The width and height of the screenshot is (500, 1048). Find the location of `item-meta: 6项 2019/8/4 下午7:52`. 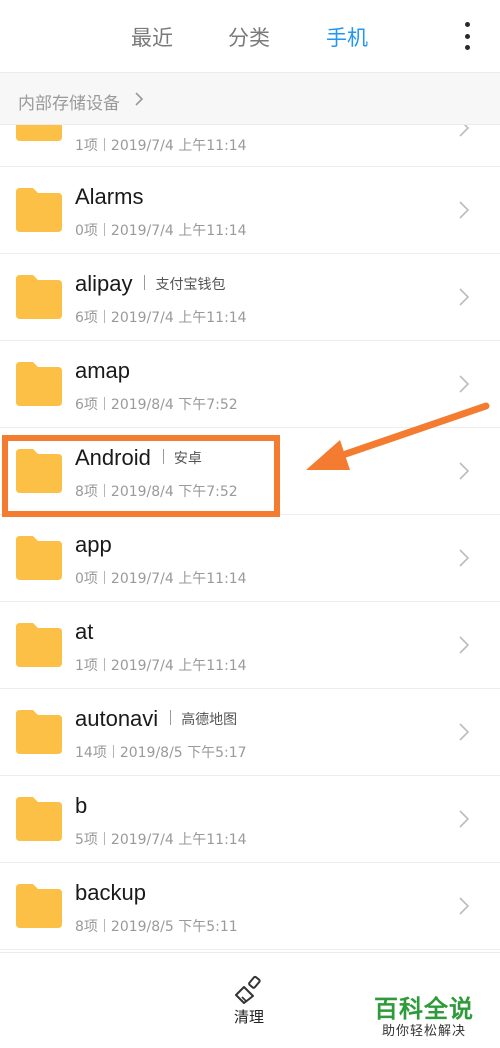

item-meta: 6项 2019/8/4 下午7:52 is located at coordinates (156, 404).